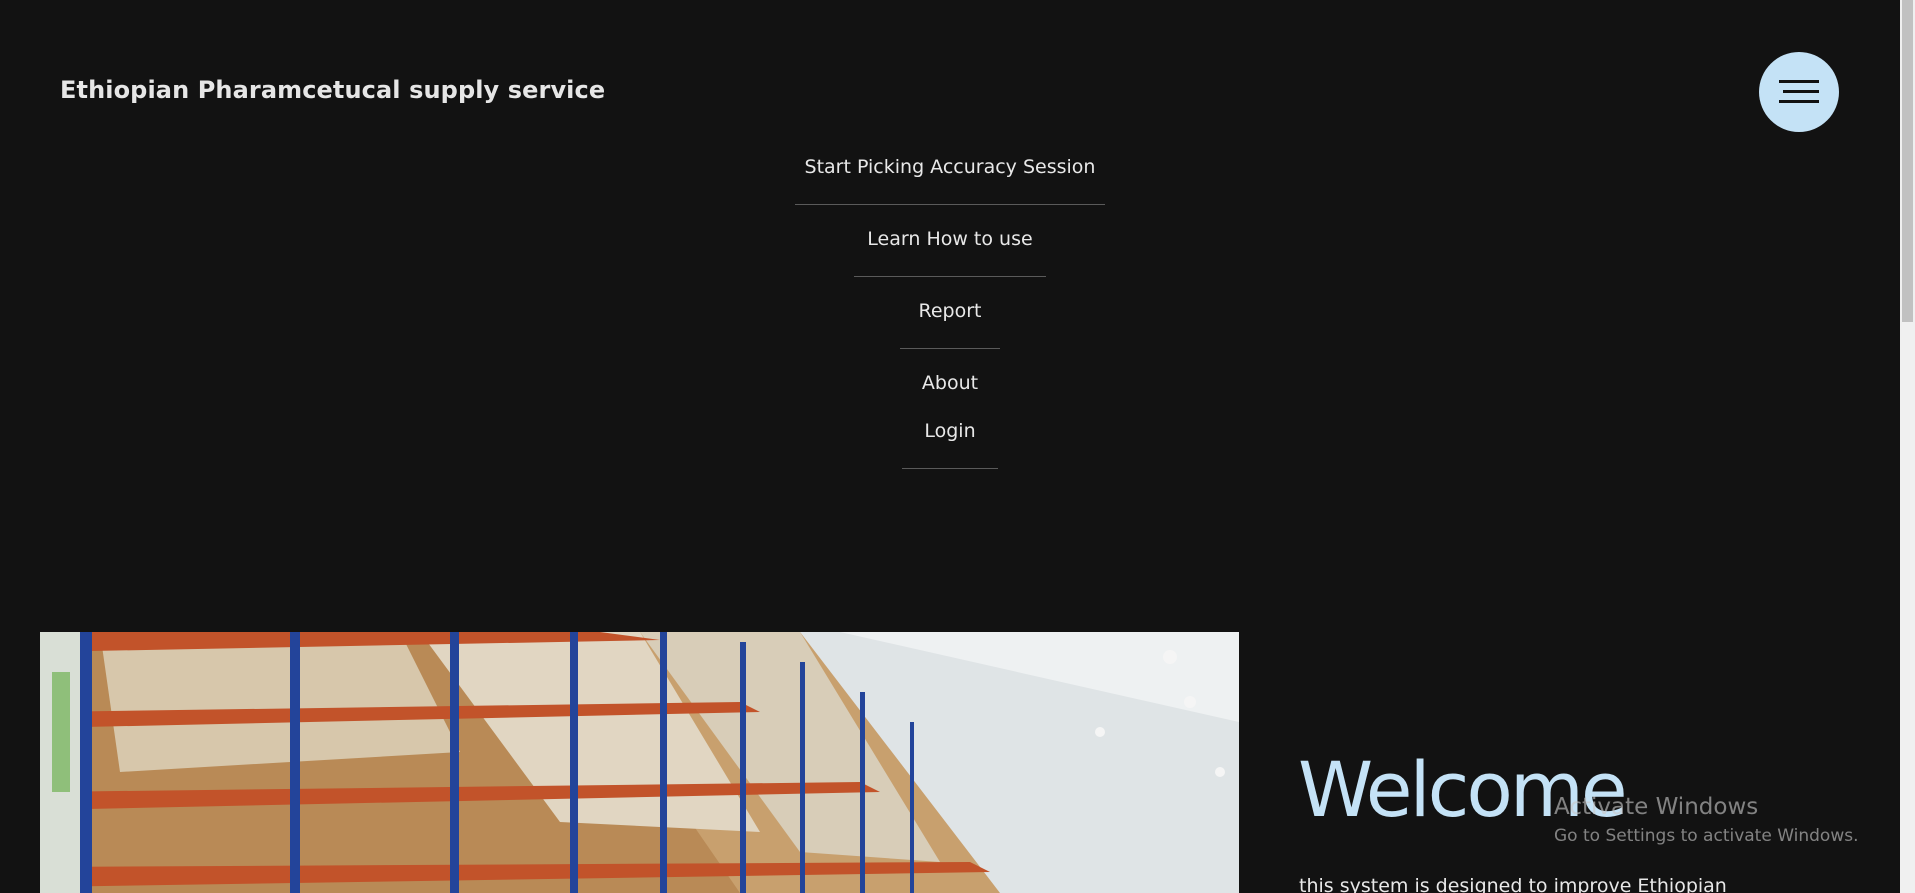  I want to click on vertical-scrollbar, so click(1907, 446).